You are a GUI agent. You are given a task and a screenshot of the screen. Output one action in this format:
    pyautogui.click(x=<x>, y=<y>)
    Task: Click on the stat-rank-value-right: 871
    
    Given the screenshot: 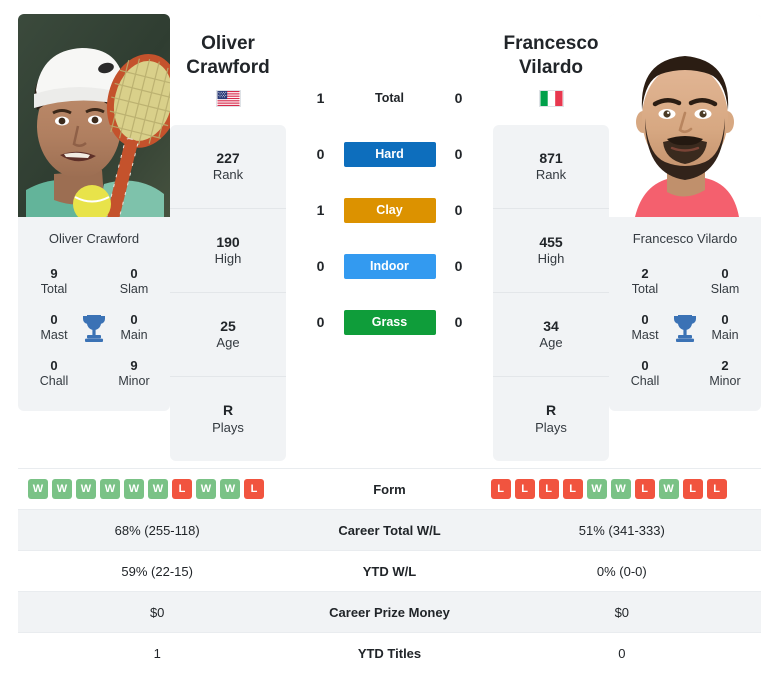 What is the action you would take?
    pyautogui.click(x=551, y=157)
    